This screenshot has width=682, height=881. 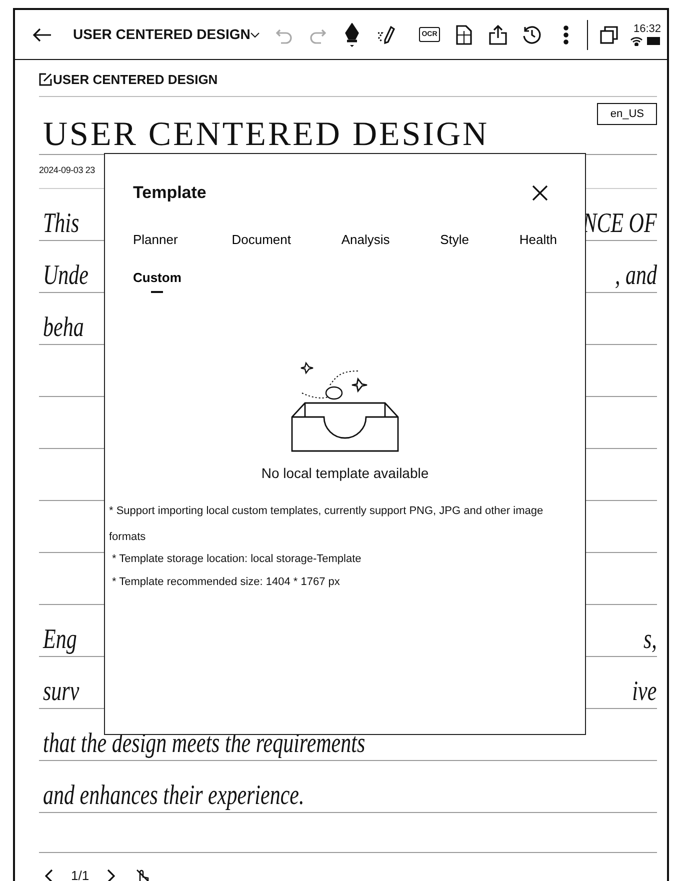 What do you see at coordinates (497, 34) in the screenshot?
I see `share-icon` at bounding box center [497, 34].